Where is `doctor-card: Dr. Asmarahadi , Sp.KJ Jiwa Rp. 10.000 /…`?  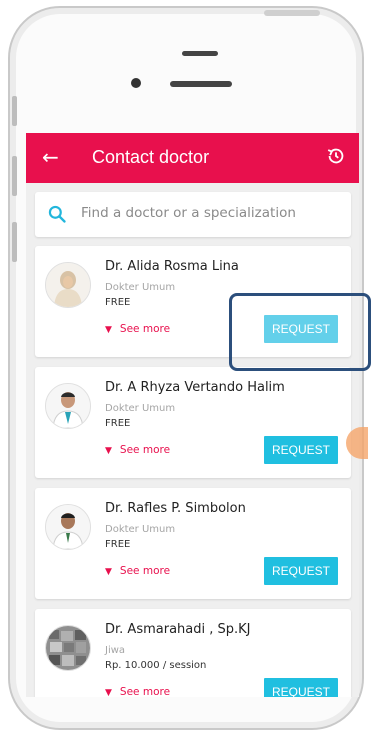 doctor-card: Dr. Asmarahadi , Sp.KJ Jiwa Rp. 10.000 /… is located at coordinates (193, 653).